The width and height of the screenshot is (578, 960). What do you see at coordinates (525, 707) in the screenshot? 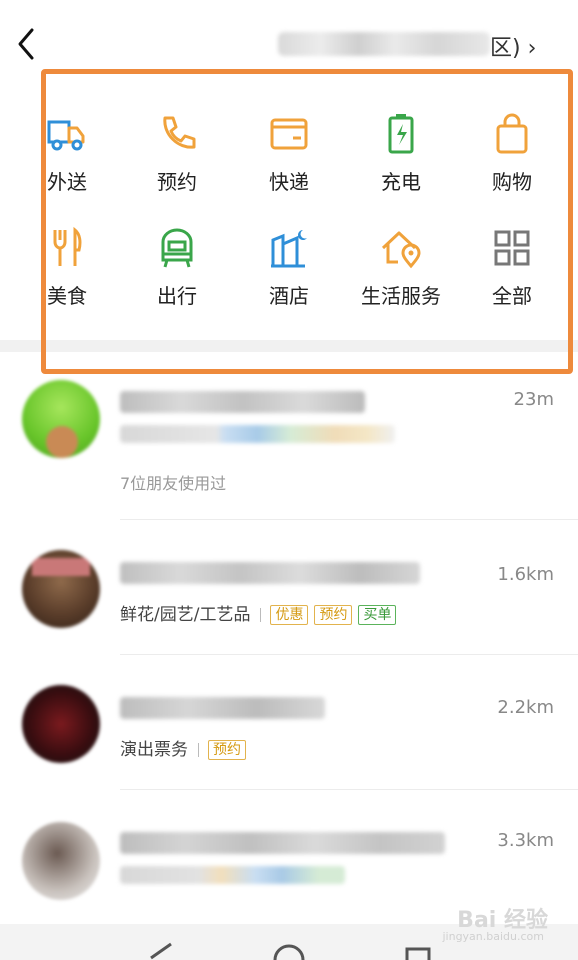
I see `place-distance: 2.2km` at bounding box center [525, 707].